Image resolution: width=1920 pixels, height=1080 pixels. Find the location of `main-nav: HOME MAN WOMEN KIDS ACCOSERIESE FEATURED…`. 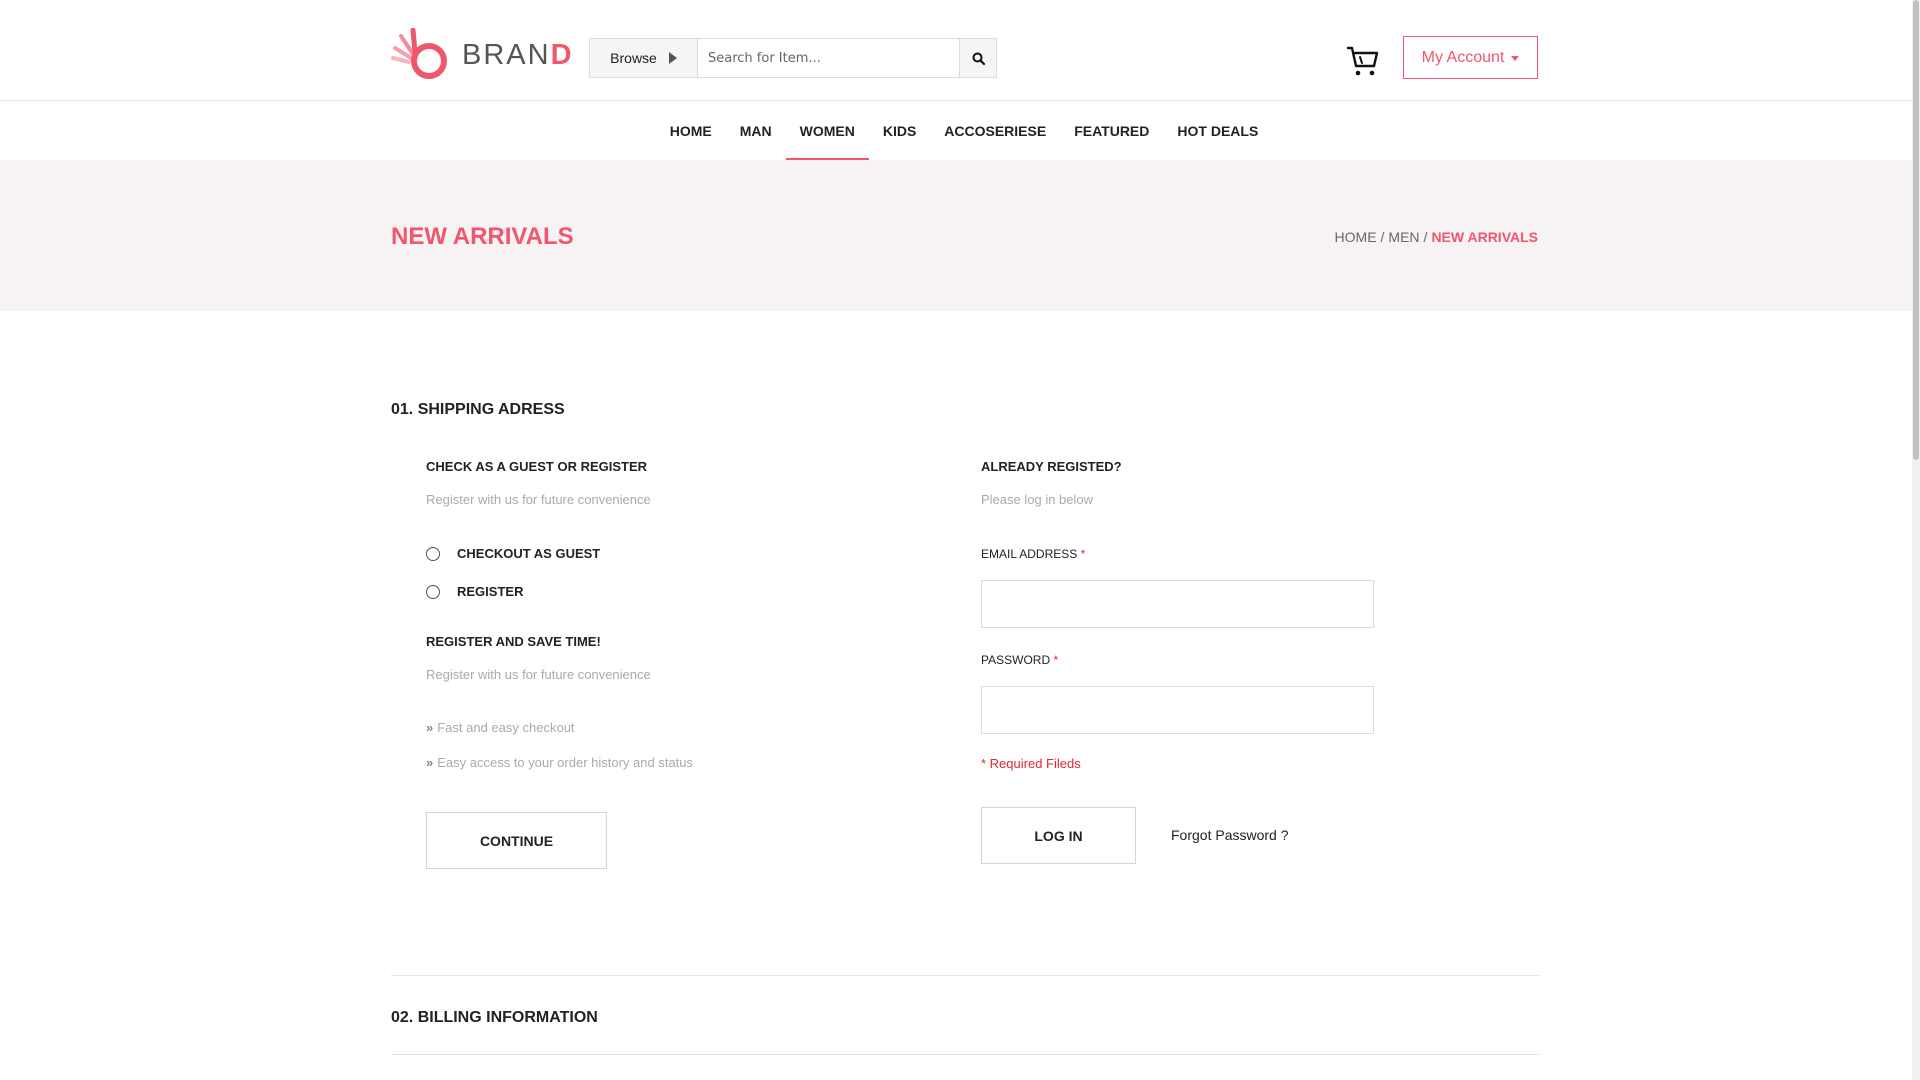

main-nav: HOME MAN WOMEN KIDS ACCOSERIESE FEATURED… is located at coordinates (960, 130).